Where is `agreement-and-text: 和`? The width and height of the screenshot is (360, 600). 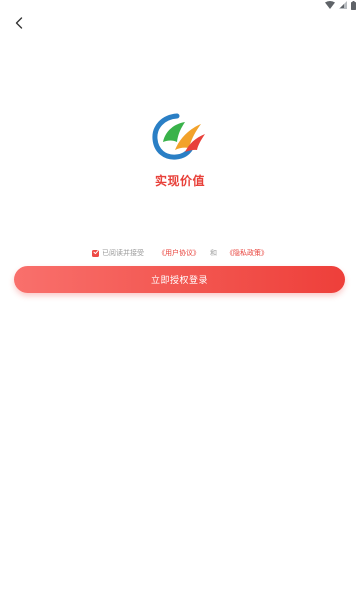
agreement-and-text: 和 is located at coordinates (213, 253).